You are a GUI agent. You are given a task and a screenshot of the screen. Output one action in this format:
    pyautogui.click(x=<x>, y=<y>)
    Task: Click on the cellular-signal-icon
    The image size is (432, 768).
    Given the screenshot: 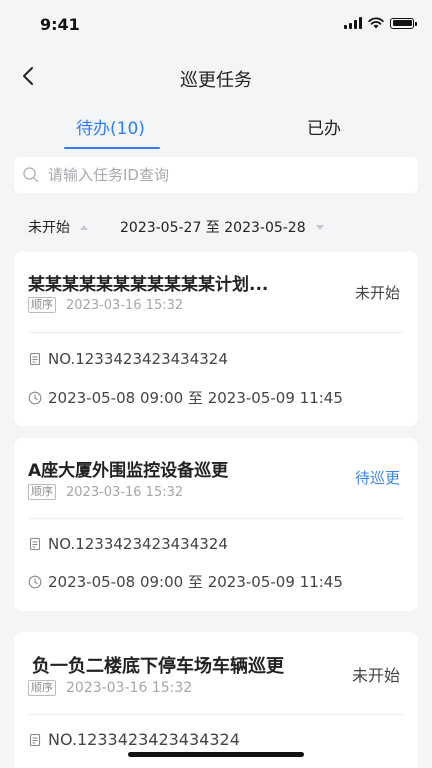 What is the action you would take?
    pyautogui.click(x=353, y=23)
    